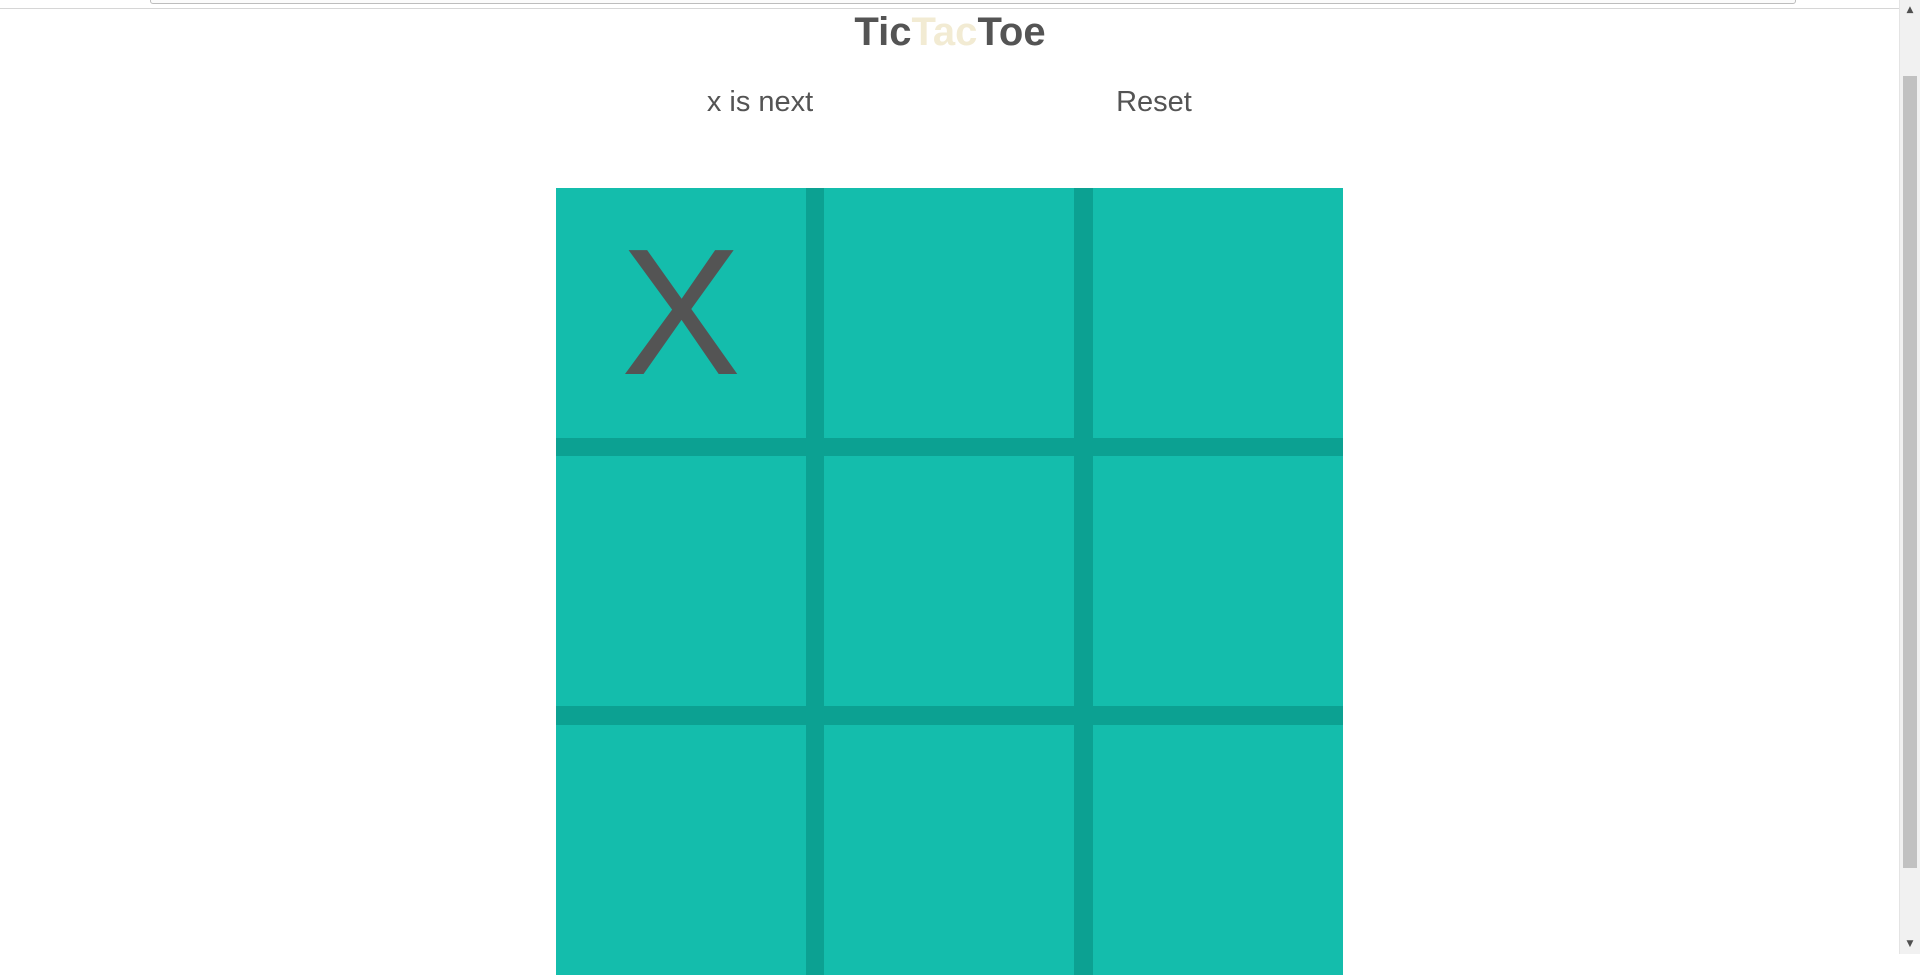 The width and height of the screenshot is (1920, 975). I want to click on next-player-status: x is next, so click(760, 102).